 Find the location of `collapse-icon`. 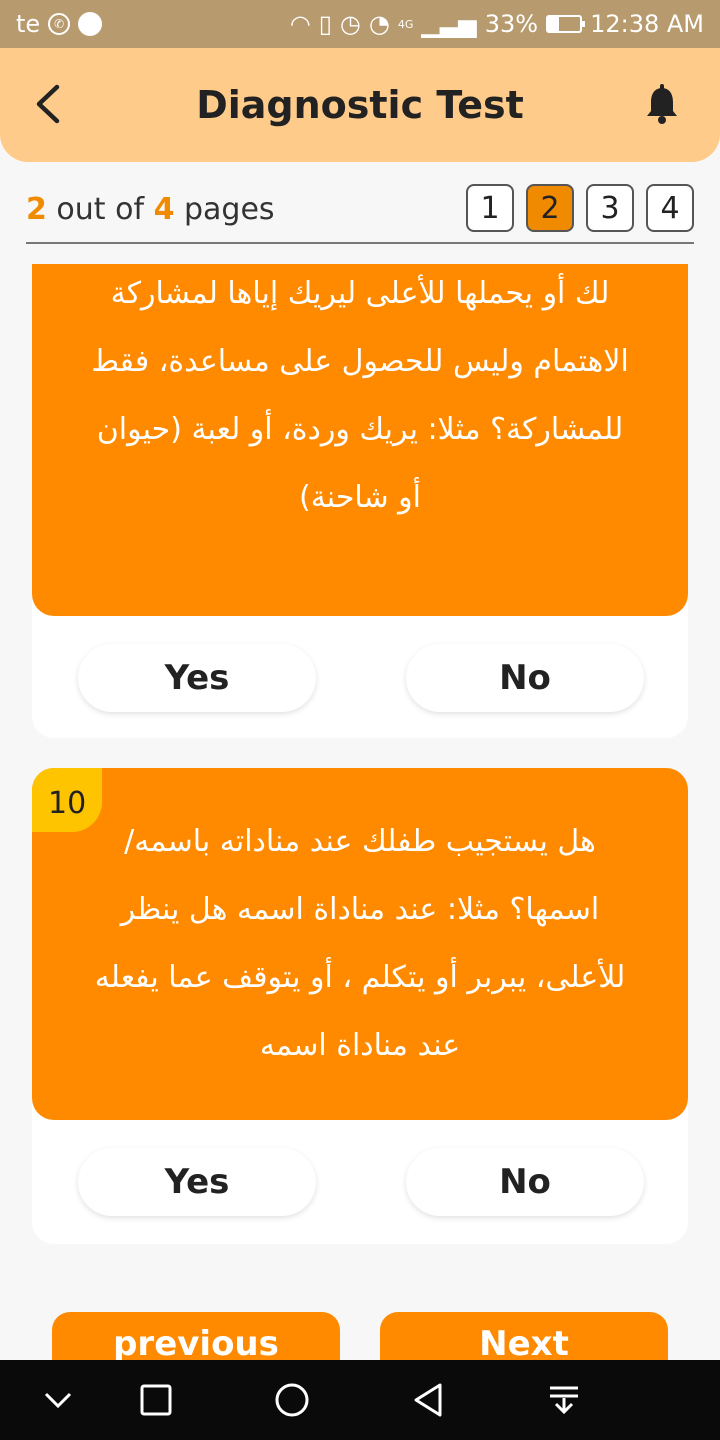

collapse-icon is located at coordinates (58, 1400).